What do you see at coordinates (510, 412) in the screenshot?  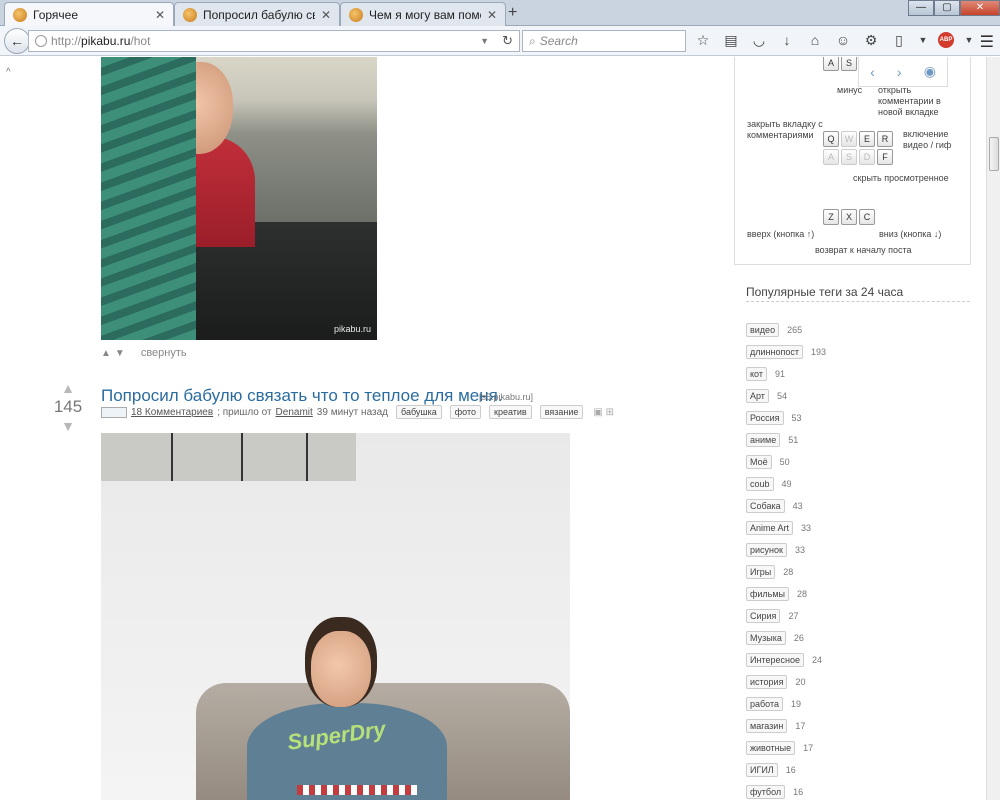 I see `post-tag: креатив` at bounding box center [510, 412].